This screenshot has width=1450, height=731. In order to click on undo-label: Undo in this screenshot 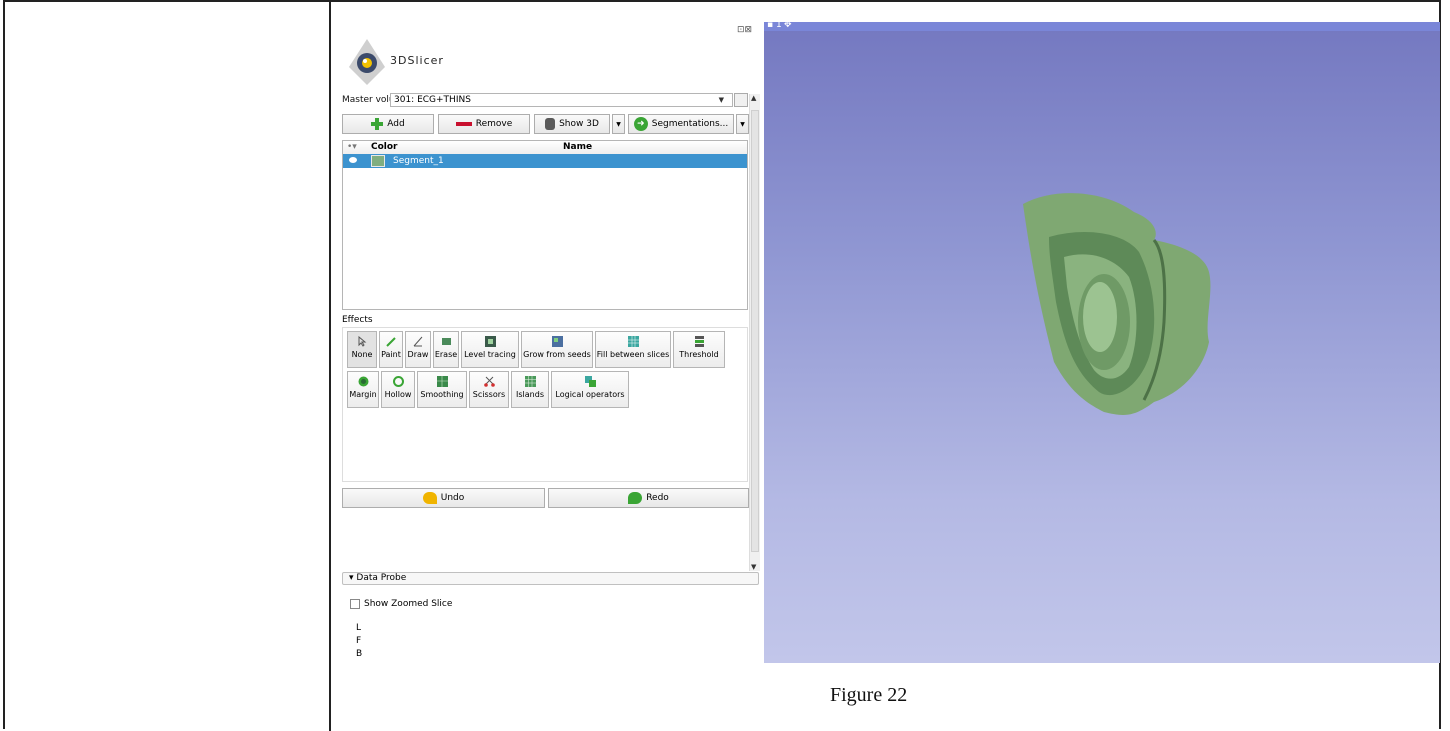, I will do `click(452, 498)`.